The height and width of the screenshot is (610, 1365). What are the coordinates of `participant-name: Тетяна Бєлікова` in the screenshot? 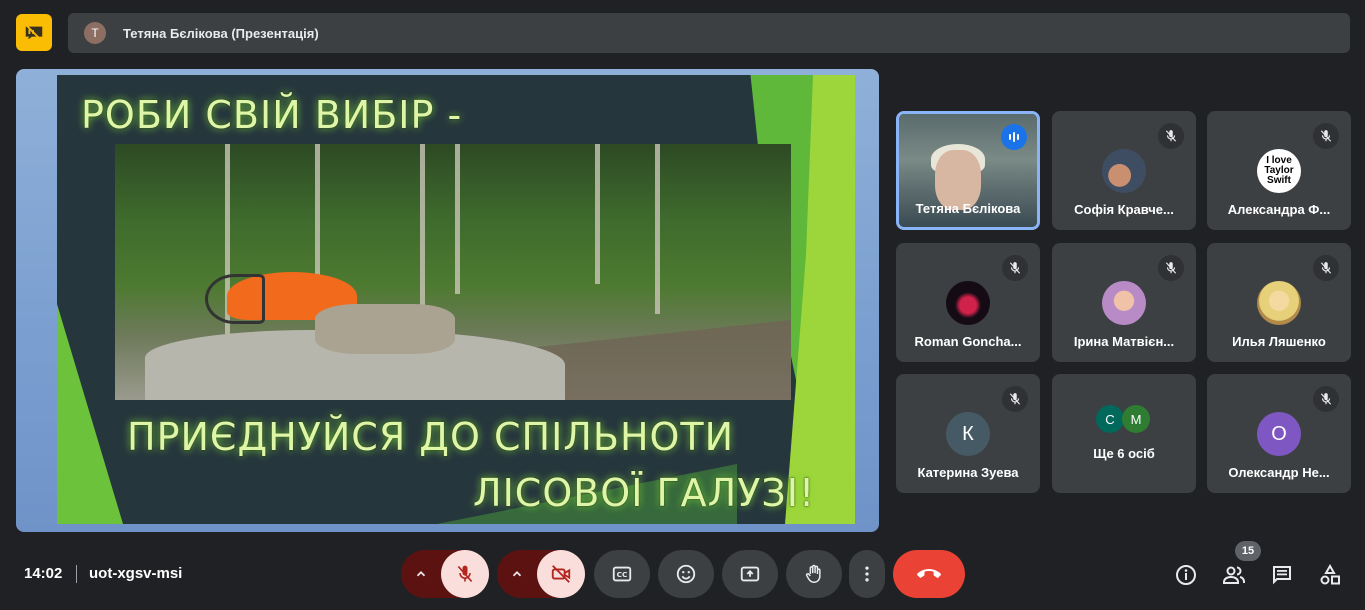 It's located at (968, 208).